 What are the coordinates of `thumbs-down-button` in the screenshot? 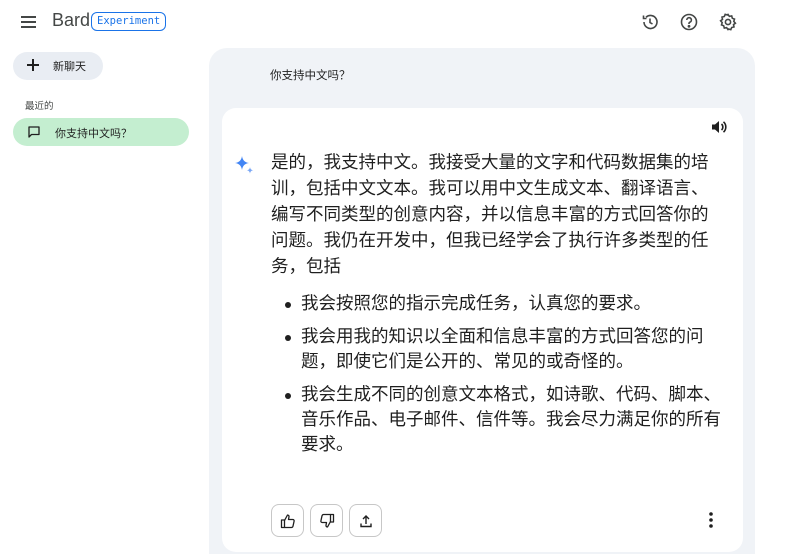 It's located at (326, 520).